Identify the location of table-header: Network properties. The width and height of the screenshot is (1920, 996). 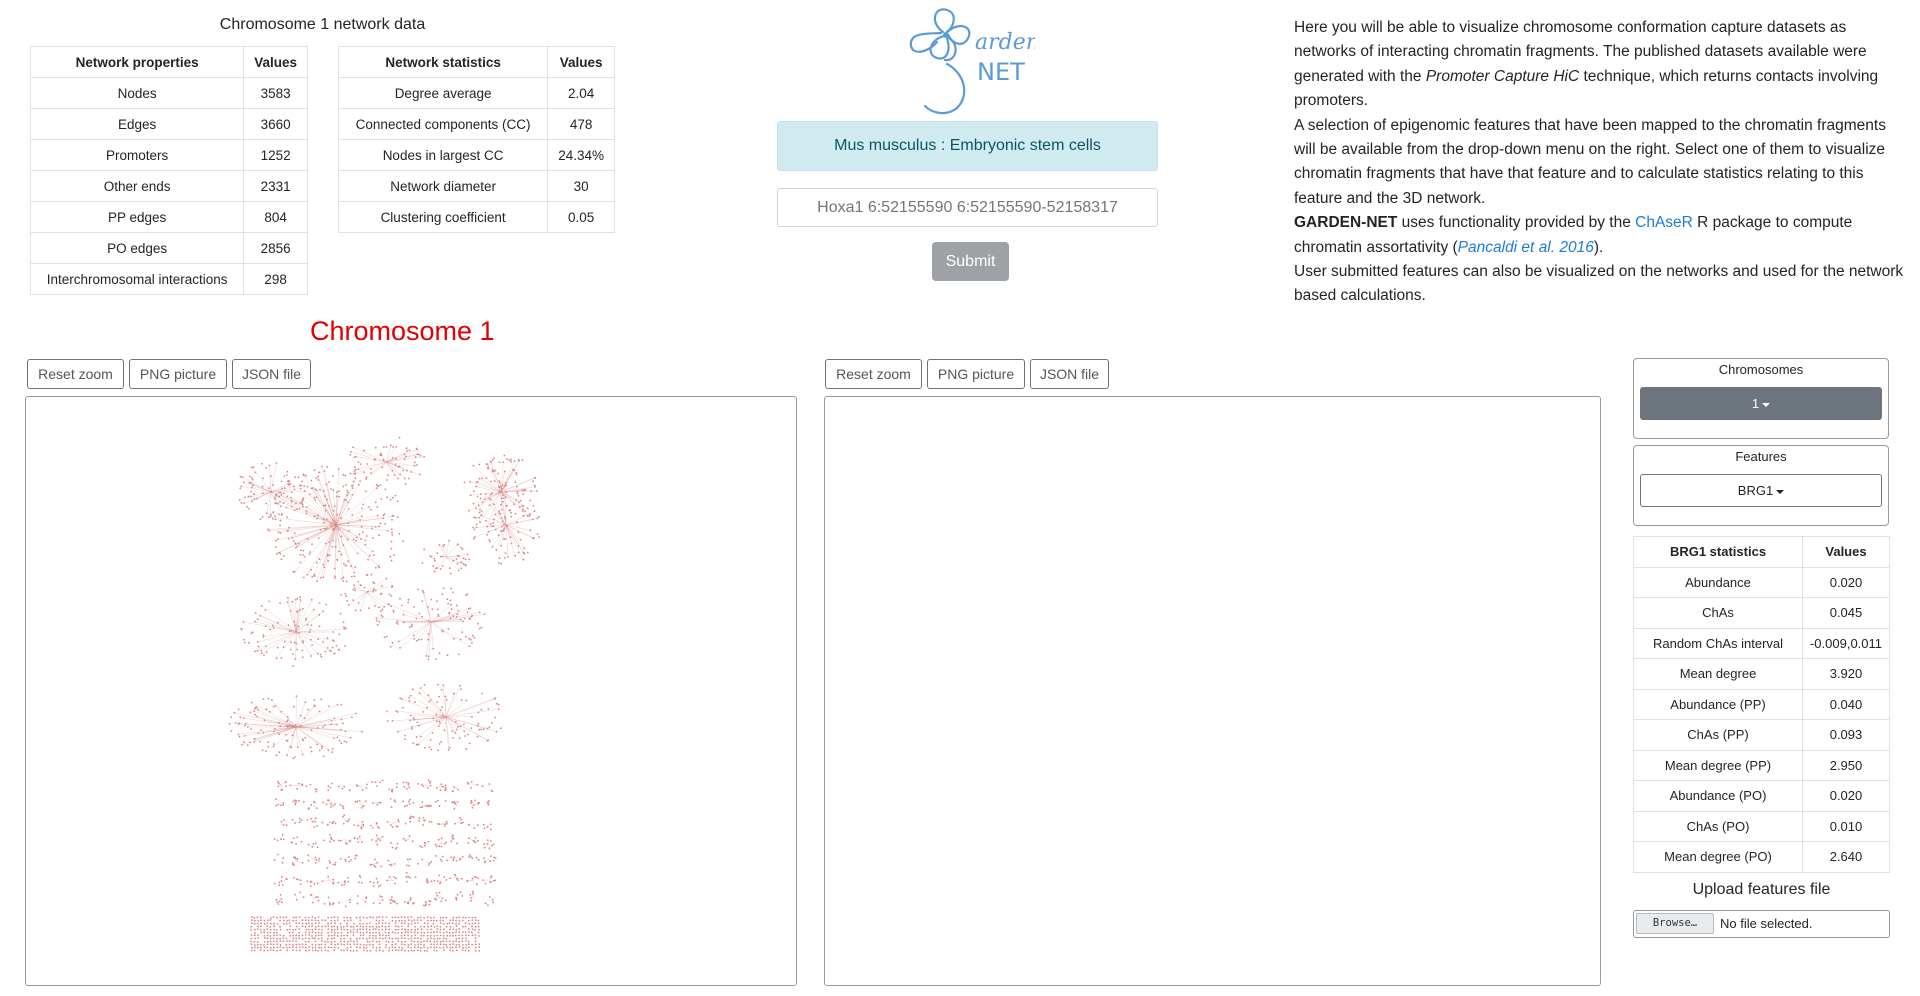
(137, 62).